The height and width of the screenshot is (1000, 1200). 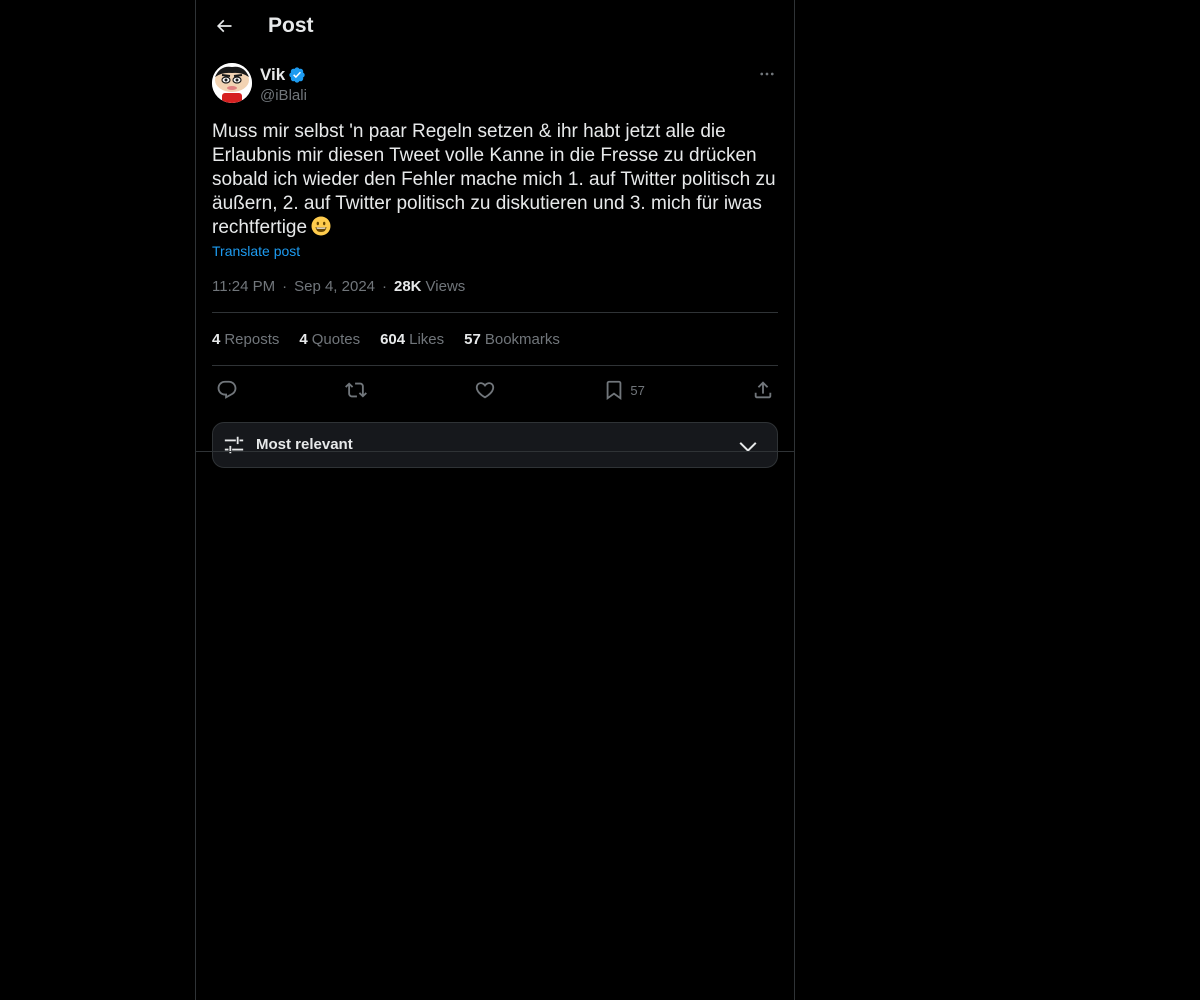 I want to click on like-button, so click(x=485, y=390).